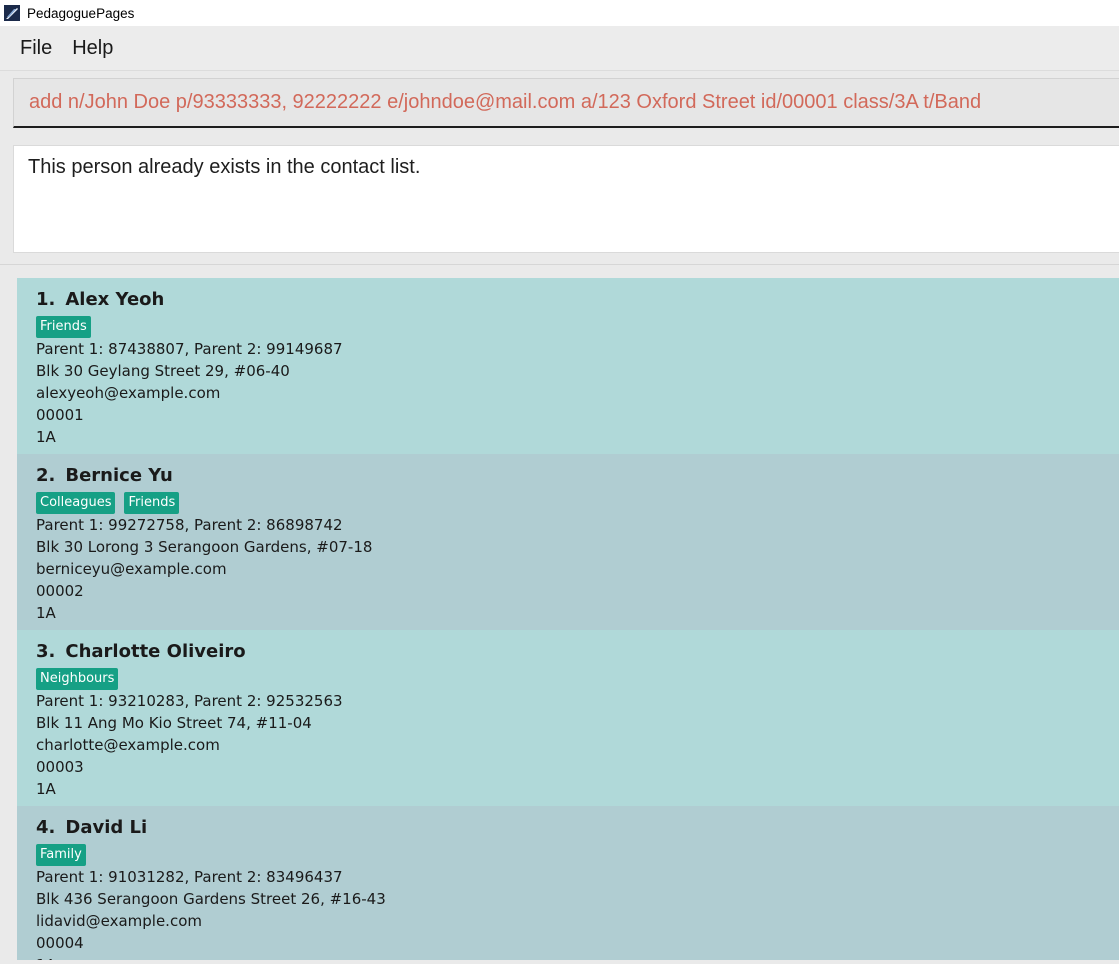 This screenshot has width=1119, height=964. What do you see at coordinates (46, 827) in the screenshot?
I see `person-index: 4.` at bounding box center [46, 827].